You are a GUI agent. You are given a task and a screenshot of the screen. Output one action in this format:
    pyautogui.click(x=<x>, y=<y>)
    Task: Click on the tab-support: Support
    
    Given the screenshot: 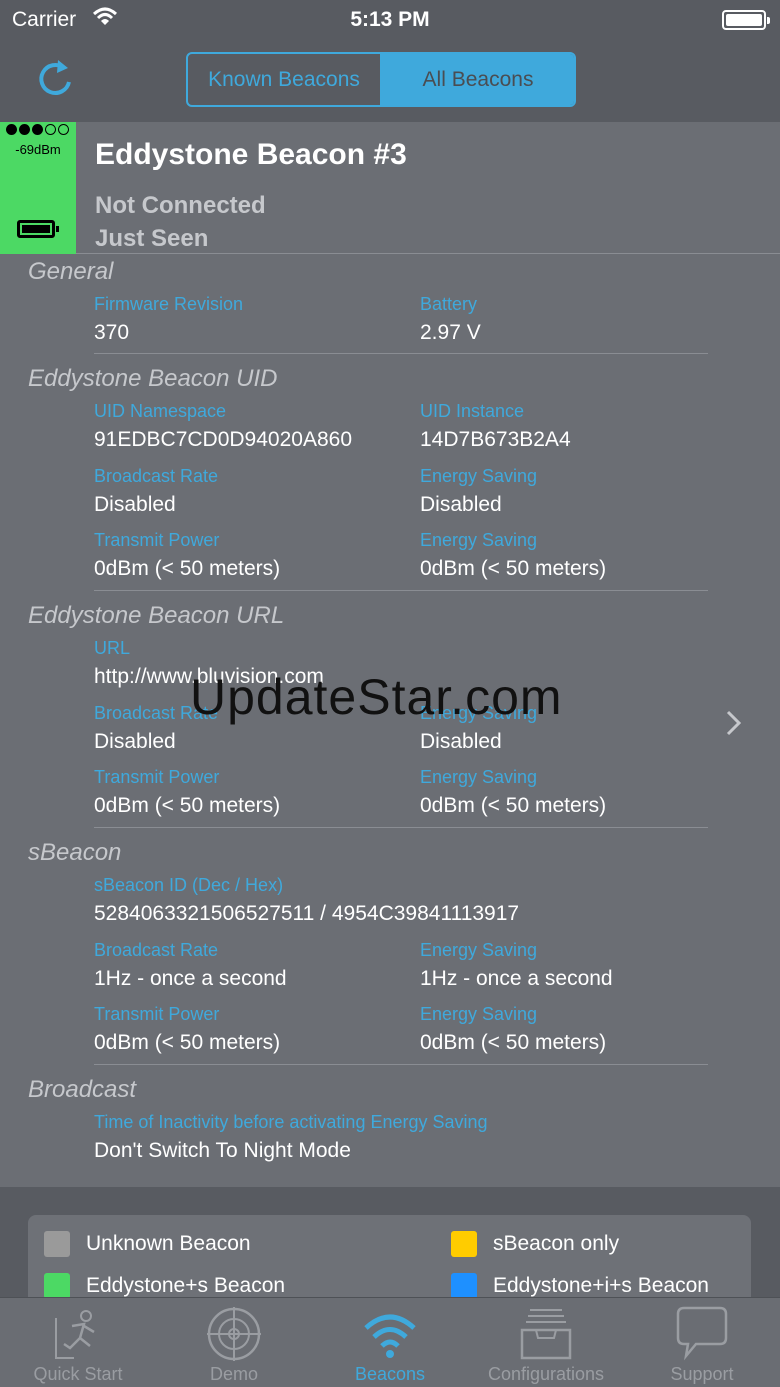 What is the action you would take?
    pyautogui.click(x=702, y=1342)
    